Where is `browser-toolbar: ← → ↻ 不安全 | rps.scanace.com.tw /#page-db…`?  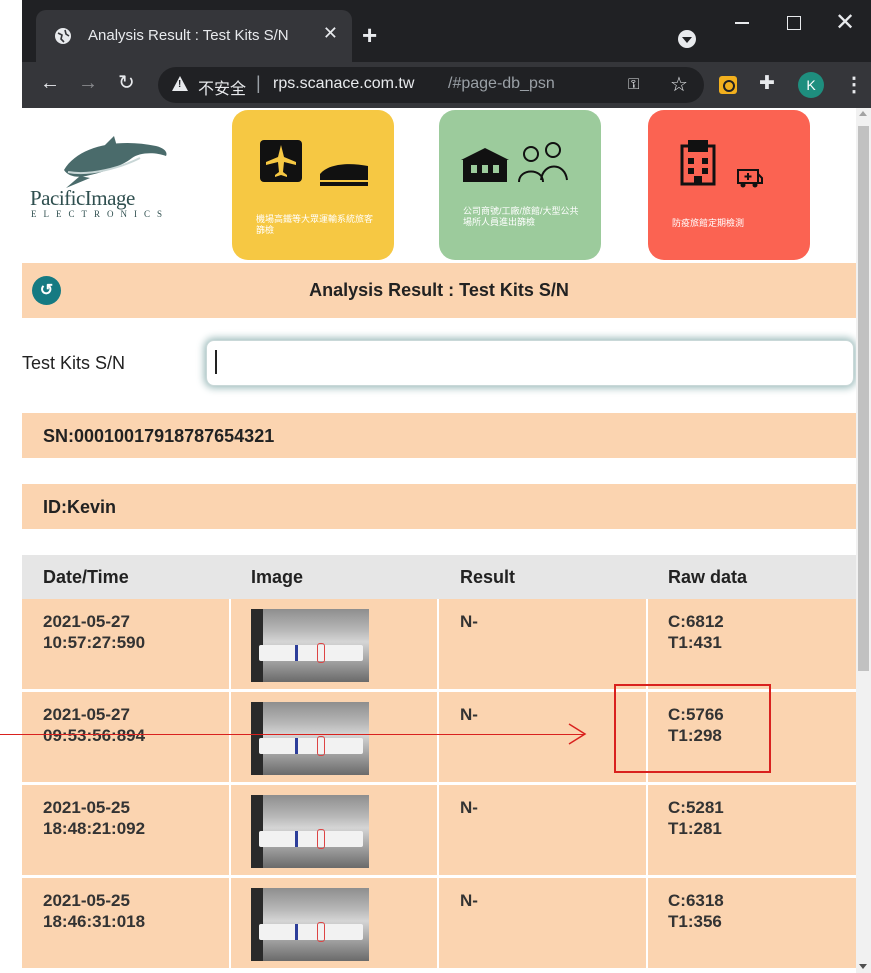
browser-toolbar: ← → ↻ 不安全 | rps.scanace.com.tw /#page-db… is located at coordinates (446, 85).